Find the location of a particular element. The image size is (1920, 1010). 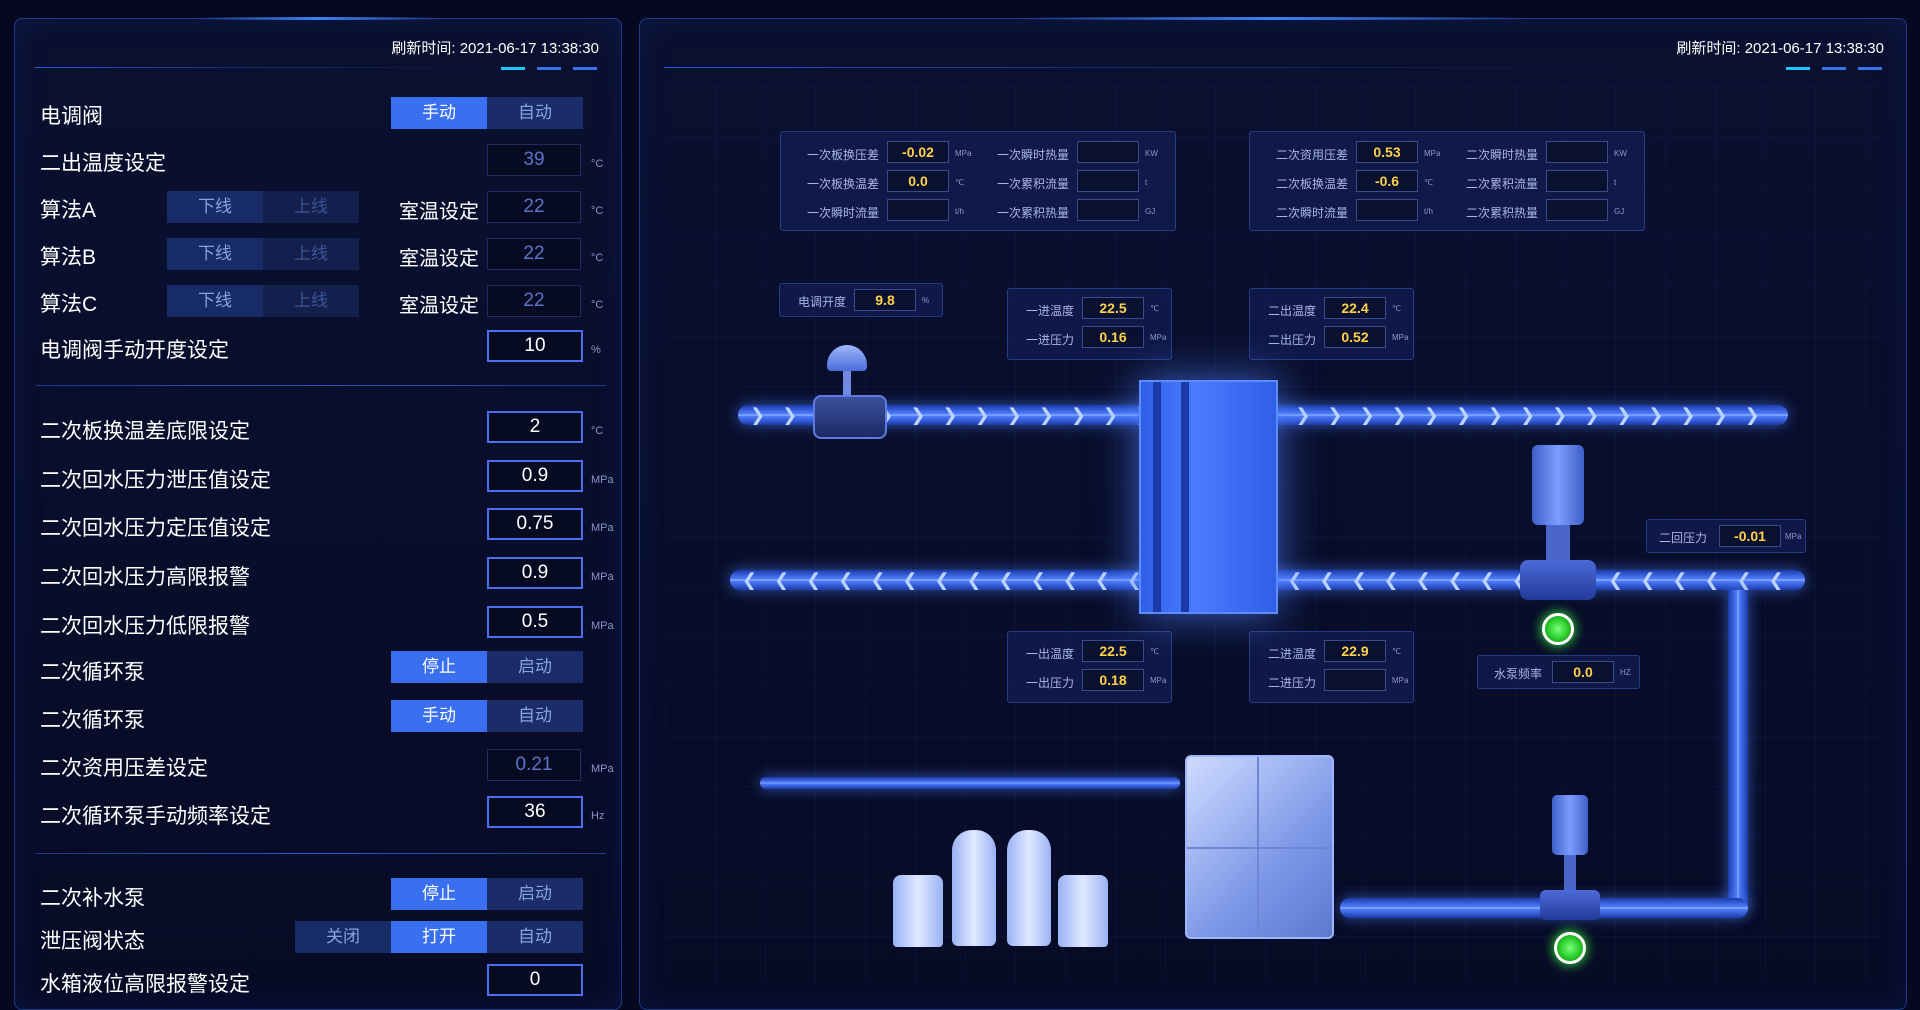

valve-open-box: 电调开度 9.8 % is located at coordinates (861, 300).